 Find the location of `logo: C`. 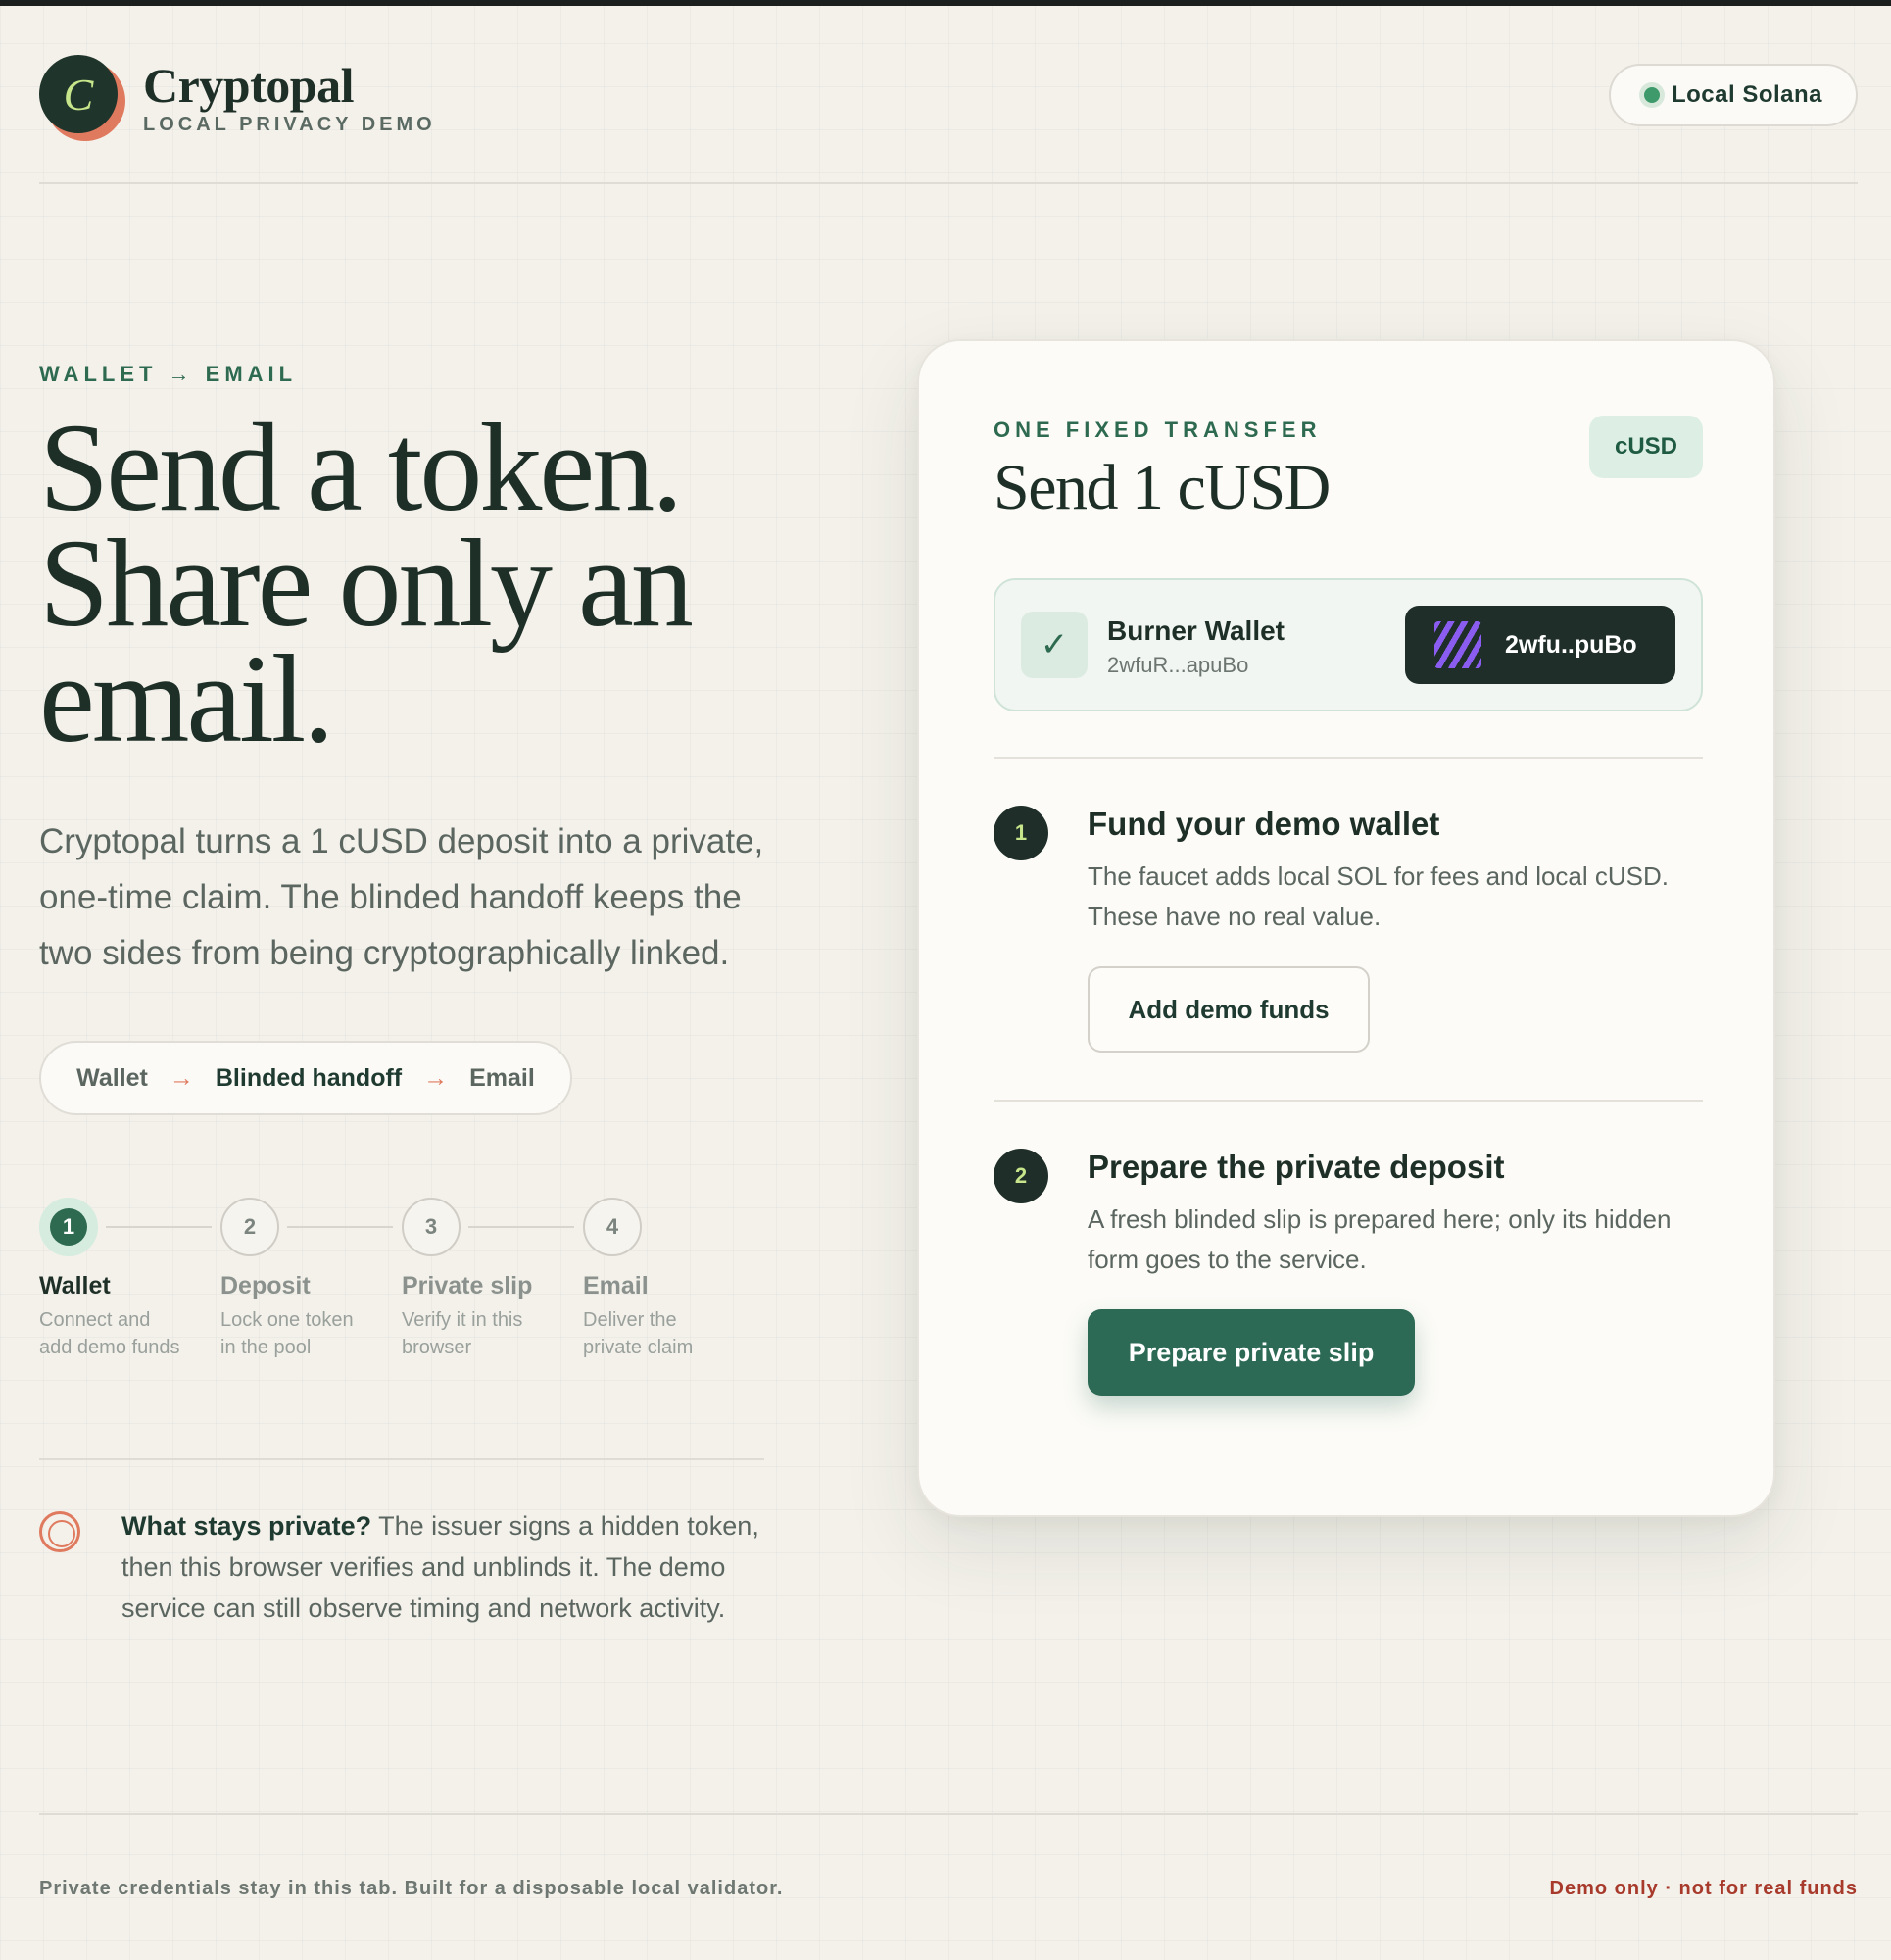

logo: C is located at coordinates (82, 98).